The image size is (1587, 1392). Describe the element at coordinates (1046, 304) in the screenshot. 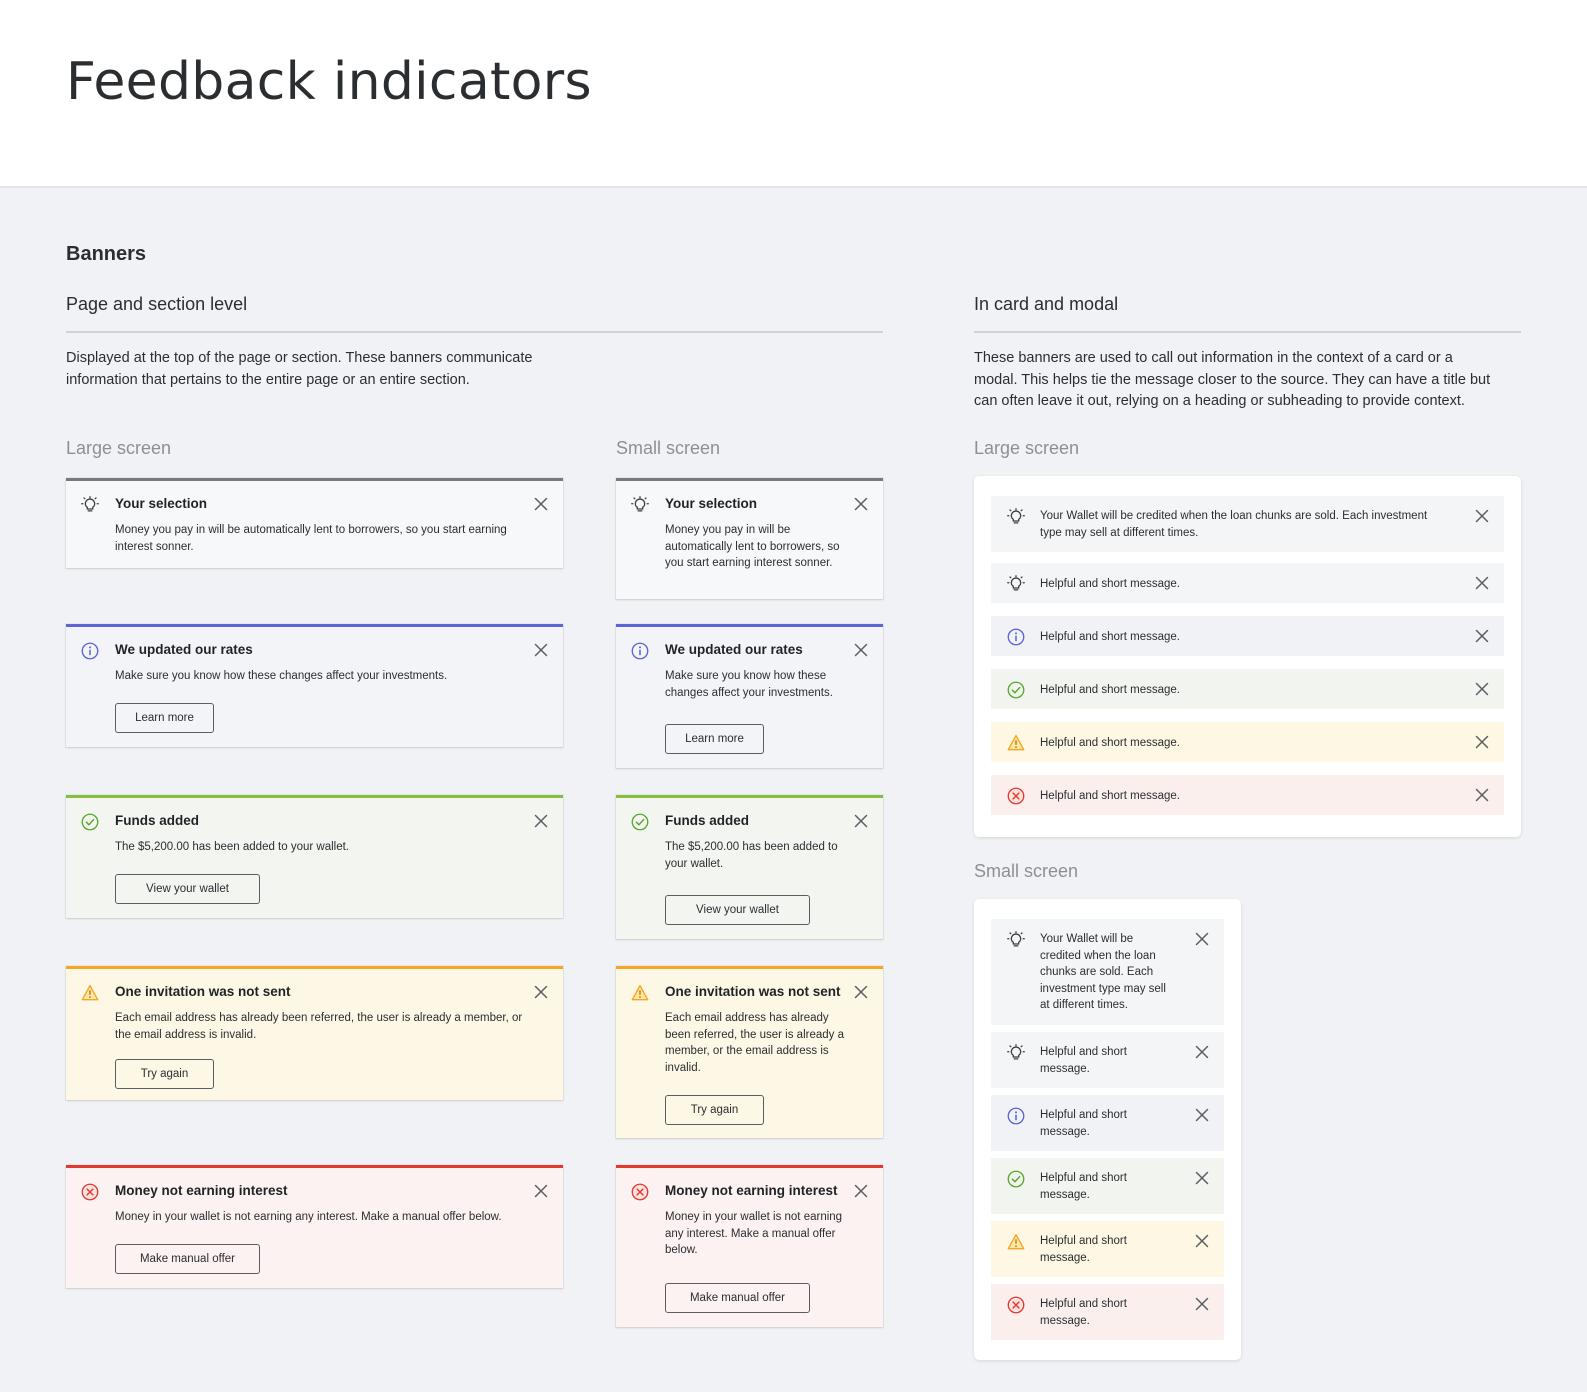

I see `subsection-title-card-modal: In card and modal` at that location.